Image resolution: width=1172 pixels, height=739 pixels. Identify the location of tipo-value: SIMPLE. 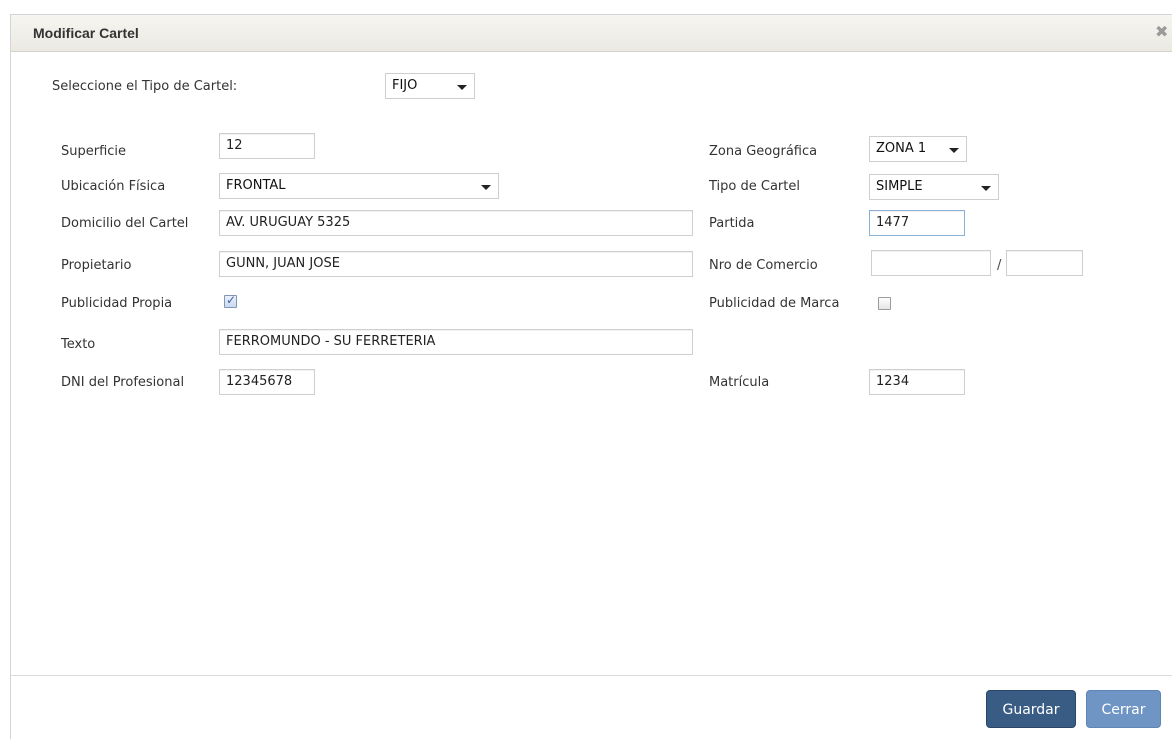
(899, 186).